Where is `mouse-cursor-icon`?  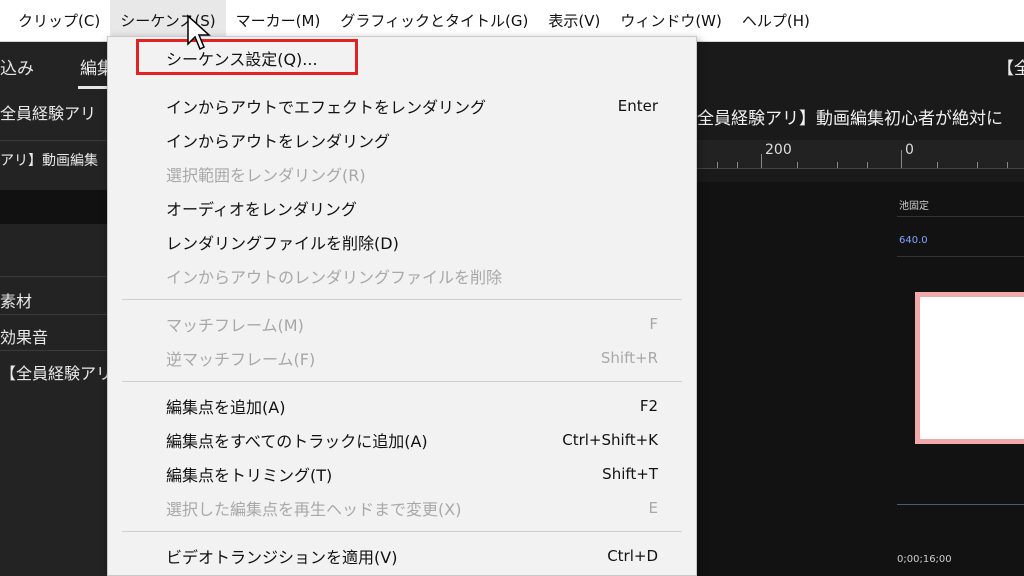
mouse-cursor-icon is located at coordinates (199, 32).